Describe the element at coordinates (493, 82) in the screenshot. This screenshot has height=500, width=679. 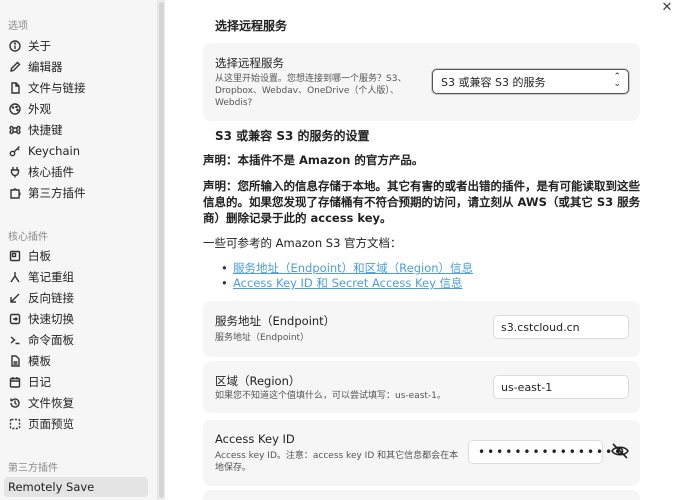
I see `service-select-value: S3 或兼容 S3 的服务` at that location.